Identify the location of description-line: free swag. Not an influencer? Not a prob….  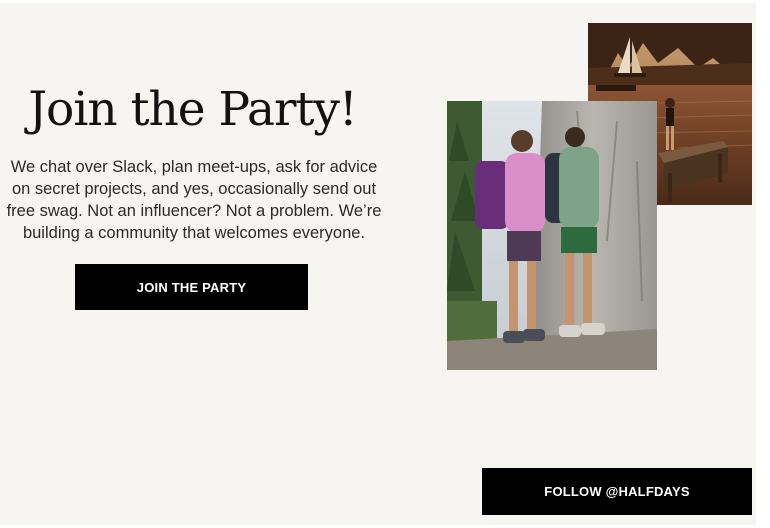
(194, 211).